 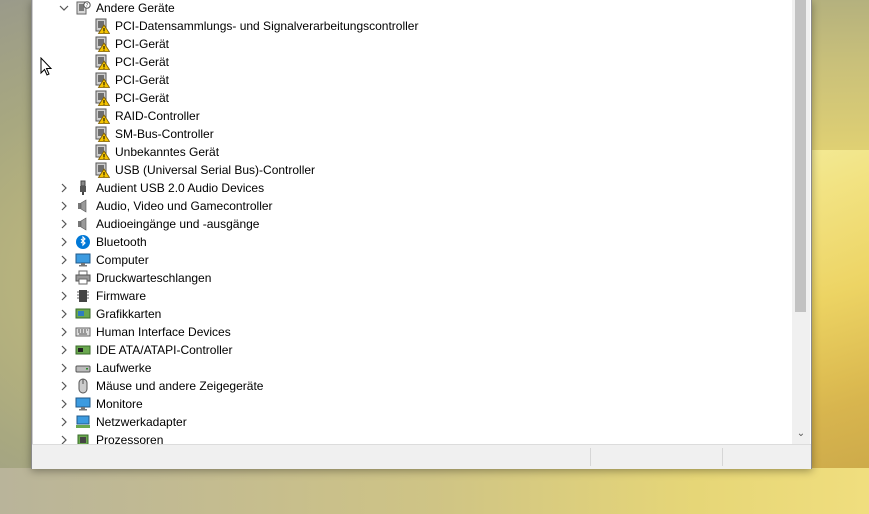 I want to click on tree-item-label: Andere Geräte, so click(x=135, y=8).